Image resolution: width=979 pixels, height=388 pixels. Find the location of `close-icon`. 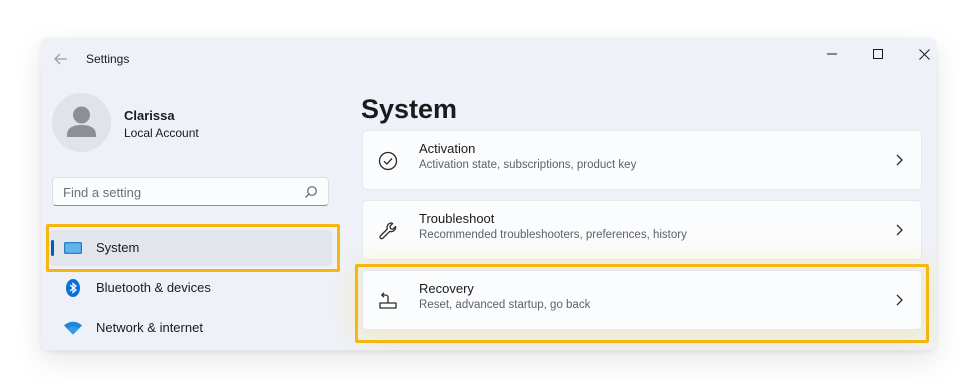

close-icon is located at coordinates (924, 54).